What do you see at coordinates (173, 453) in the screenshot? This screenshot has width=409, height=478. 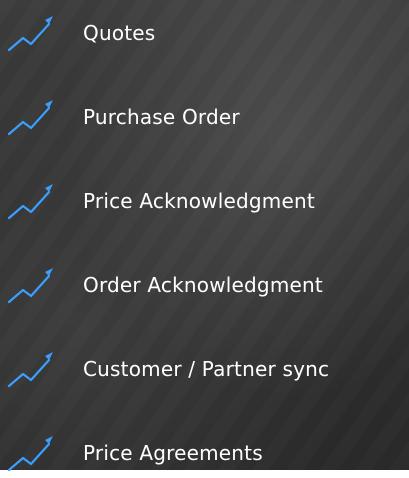 I see `list-item-label: Price Agreements` at bounding box center [173, 453].